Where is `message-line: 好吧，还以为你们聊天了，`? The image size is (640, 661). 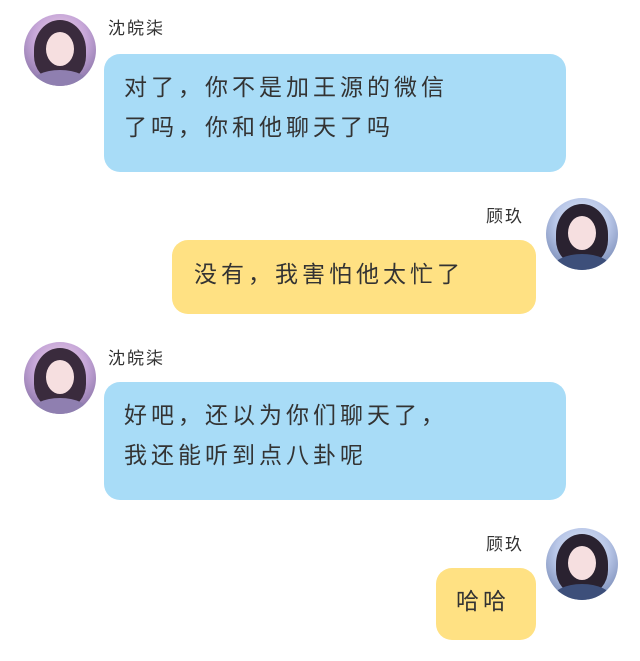
message-line: 好吧，还以为你们聊天了， is located at coordinates (286, 416).